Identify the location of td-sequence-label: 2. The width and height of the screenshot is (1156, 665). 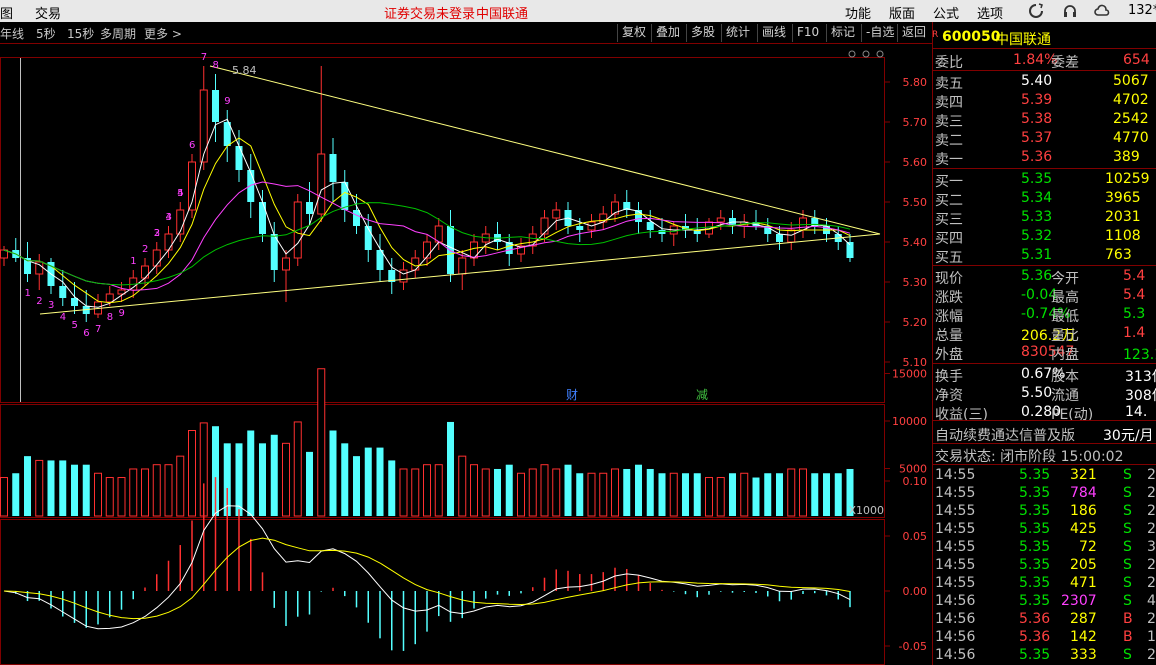
(39, 301).